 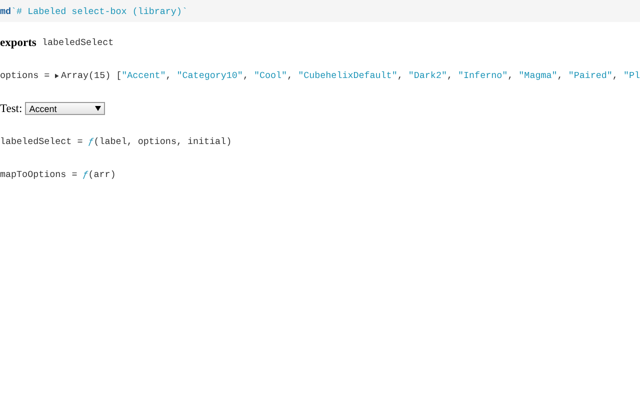 I want to click on string-value: "Paired", so click(x=590, y=75).